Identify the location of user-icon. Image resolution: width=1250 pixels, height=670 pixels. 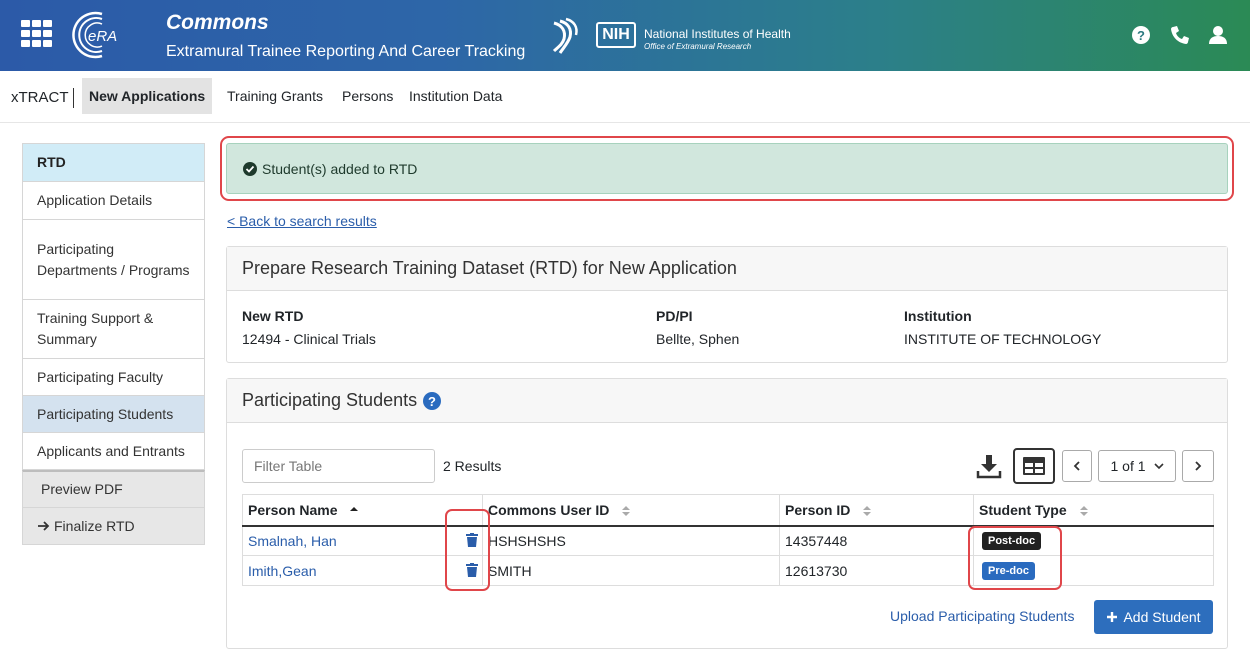
(1218, 35).